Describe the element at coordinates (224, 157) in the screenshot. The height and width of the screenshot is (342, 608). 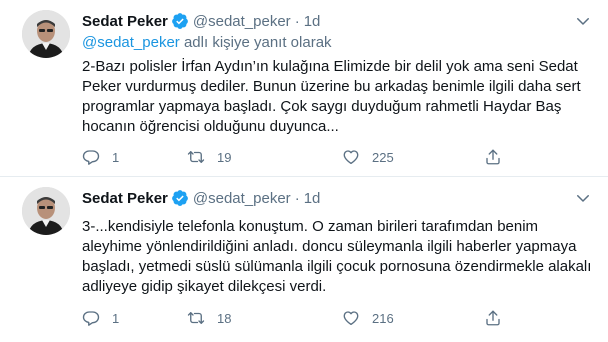
I see `retweet-count: 19` at that location.